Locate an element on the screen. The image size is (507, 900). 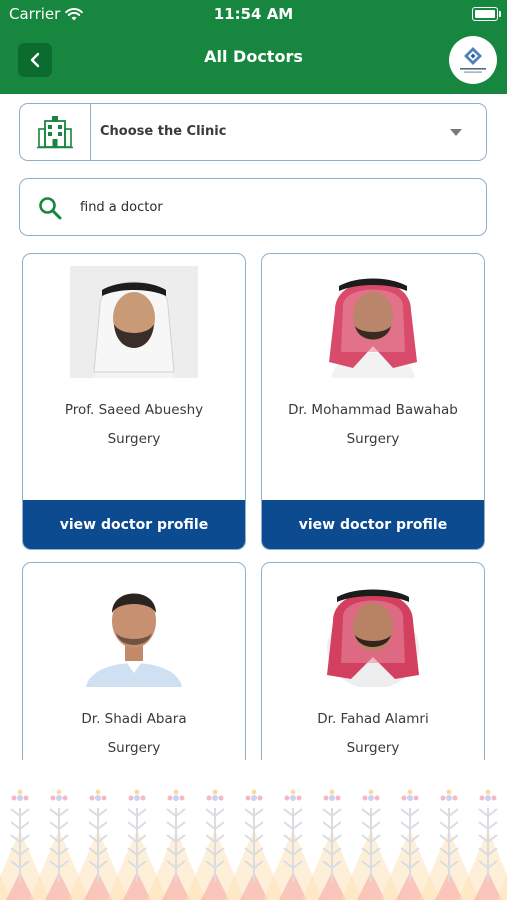
doctor-search: find a doctor is located at coordinates (253, 207).